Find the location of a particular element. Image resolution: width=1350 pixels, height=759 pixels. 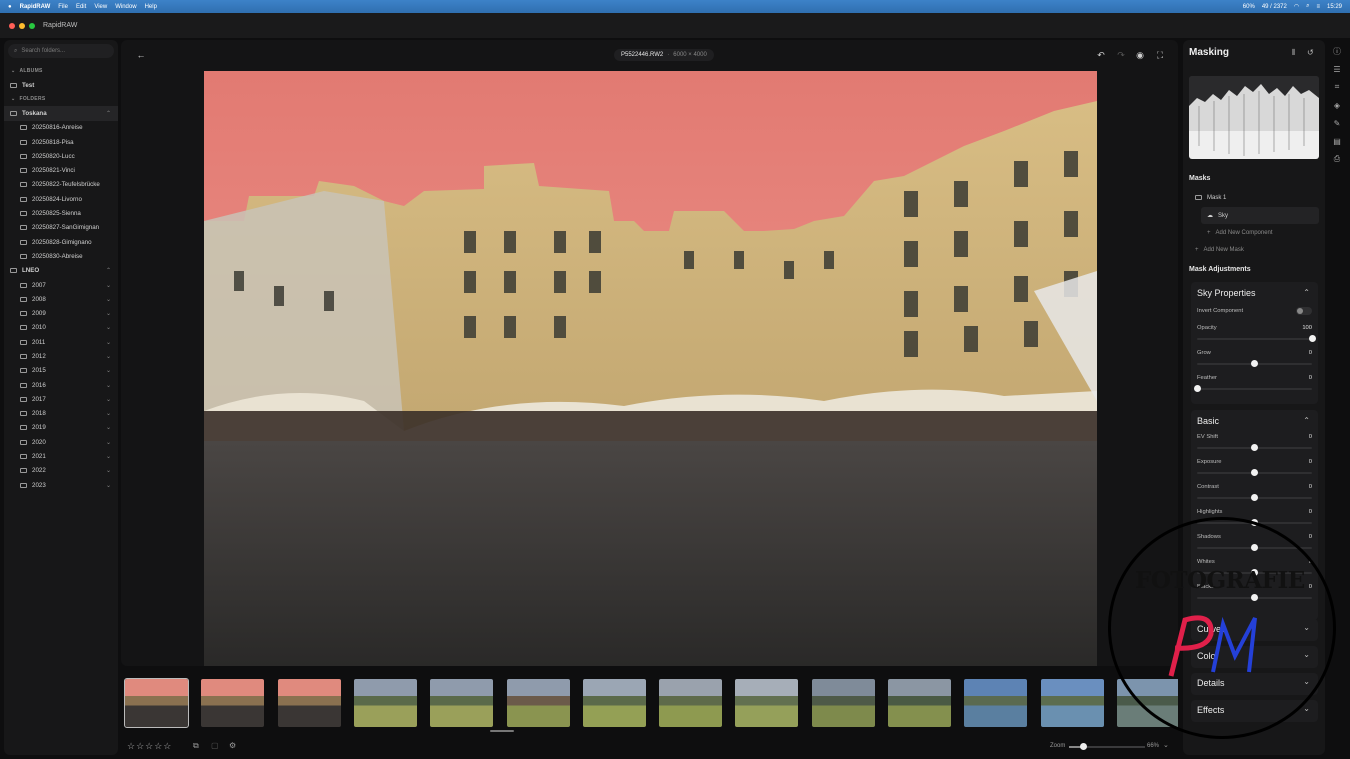

folder-item: 2018 ⌄ is located at coordinates (61, 414).